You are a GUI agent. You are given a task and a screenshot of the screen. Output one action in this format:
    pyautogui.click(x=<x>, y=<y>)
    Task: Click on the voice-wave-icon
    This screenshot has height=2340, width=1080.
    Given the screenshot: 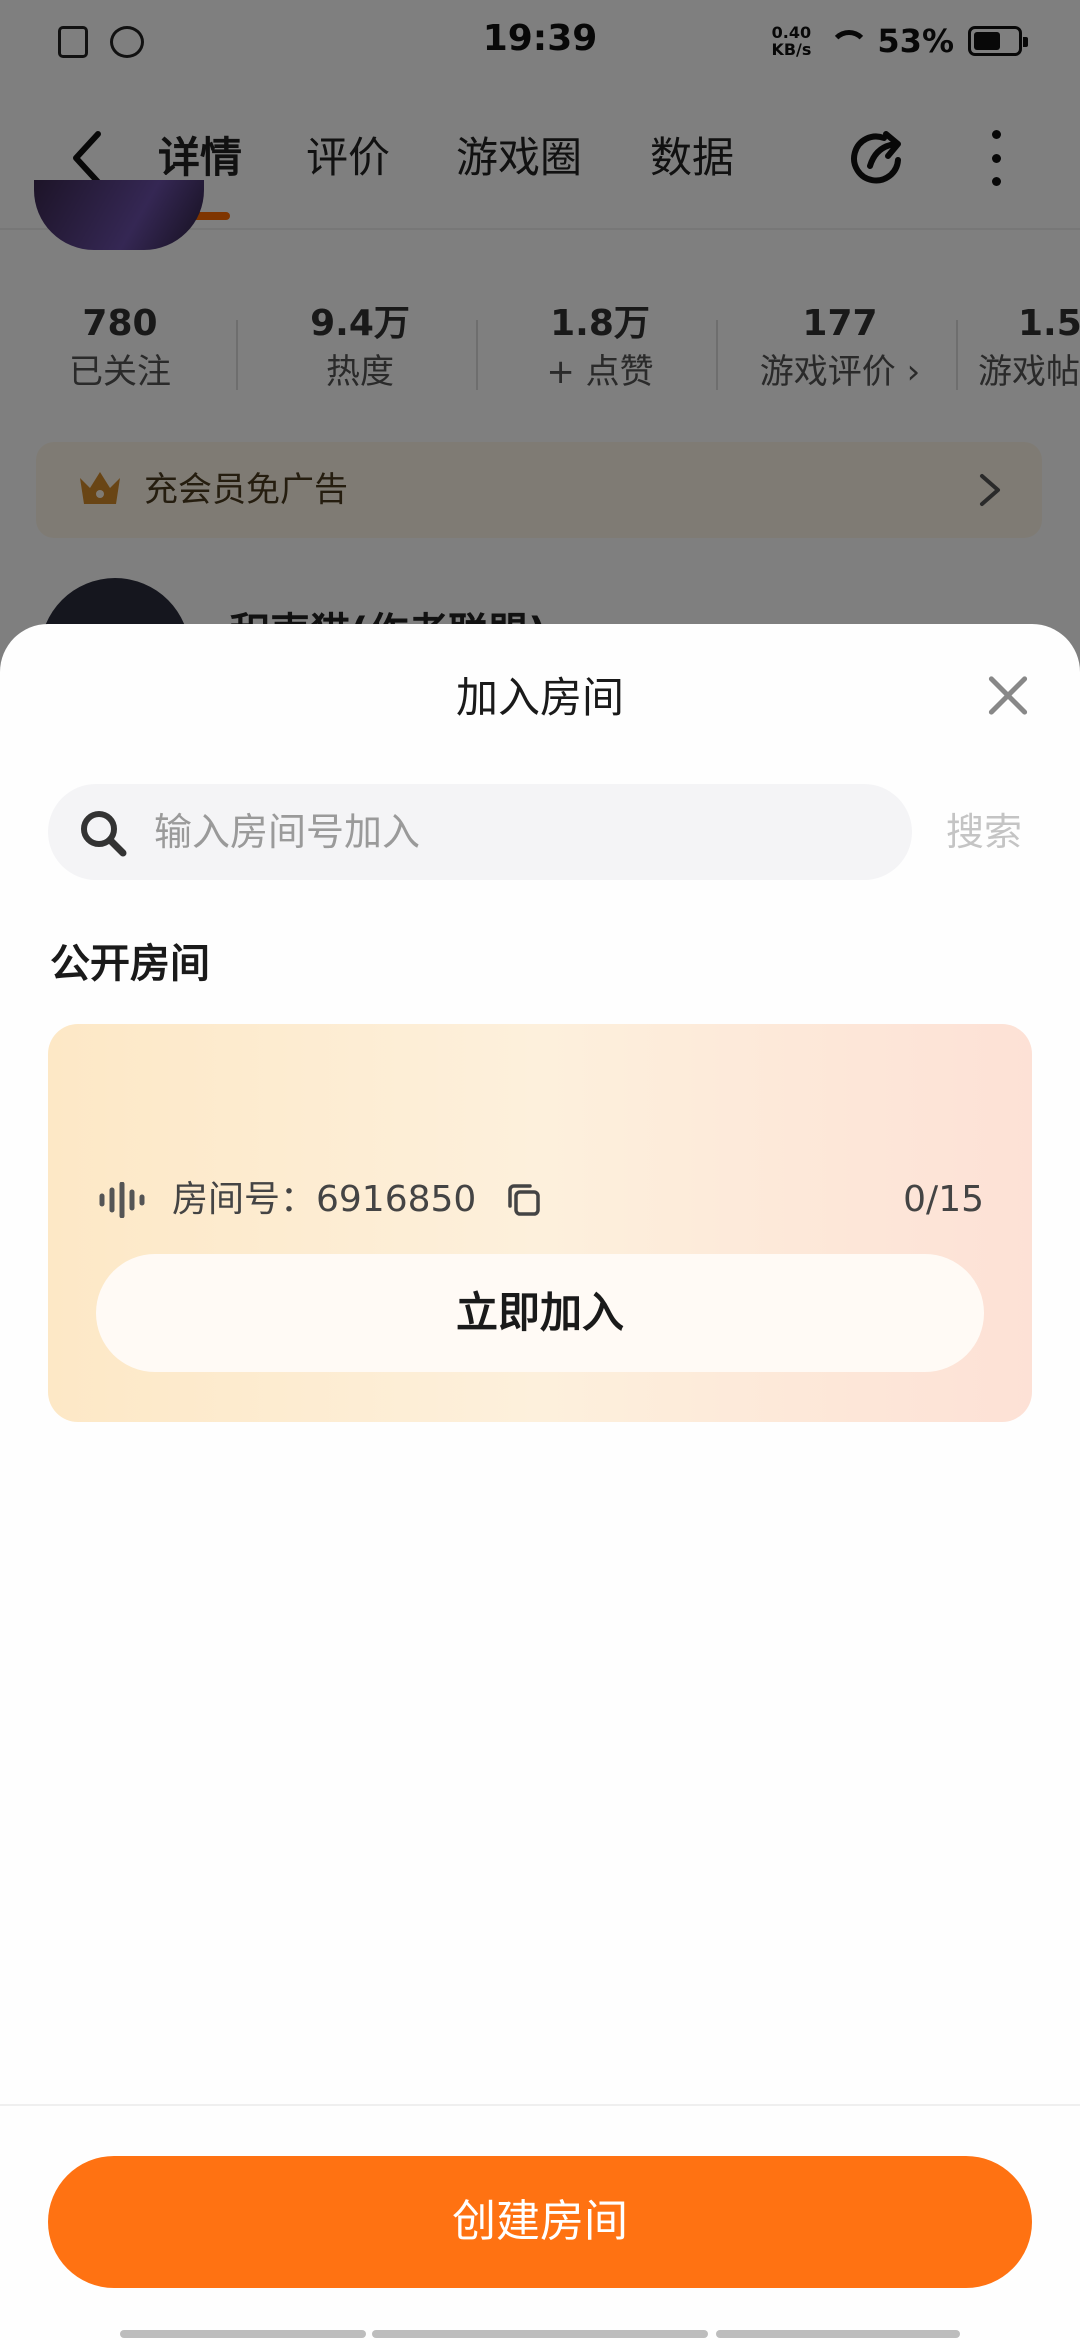 What is the action you would take?
    pyautogui.click(x=122, y=1200)
    